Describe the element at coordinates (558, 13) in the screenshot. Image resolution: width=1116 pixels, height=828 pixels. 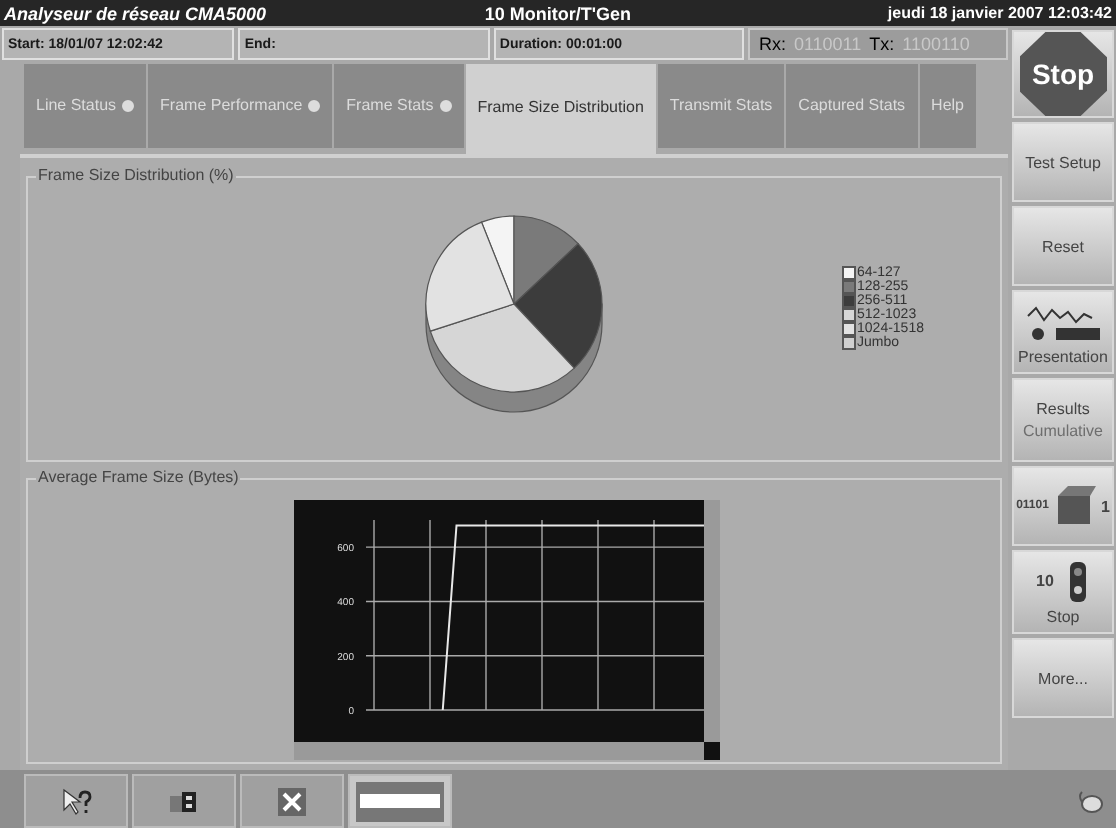
I see `mode-label: 10 Monitor/T'Gen` at that location.